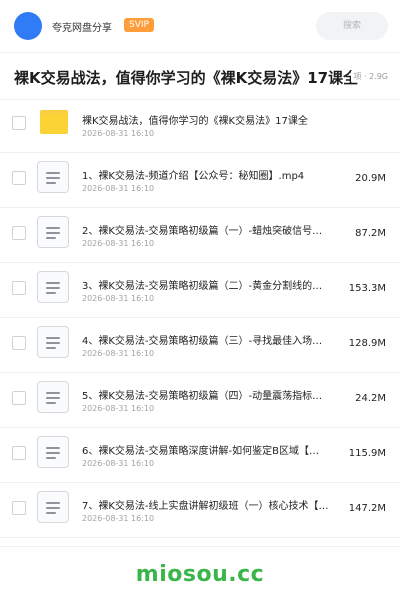 Image resolution: width=400 pixels, height=600 pixels. What do you see at coordinates (370, 233) in the screenshot?
I see `item-size: 87.2M` at bounding box center [370, 233].